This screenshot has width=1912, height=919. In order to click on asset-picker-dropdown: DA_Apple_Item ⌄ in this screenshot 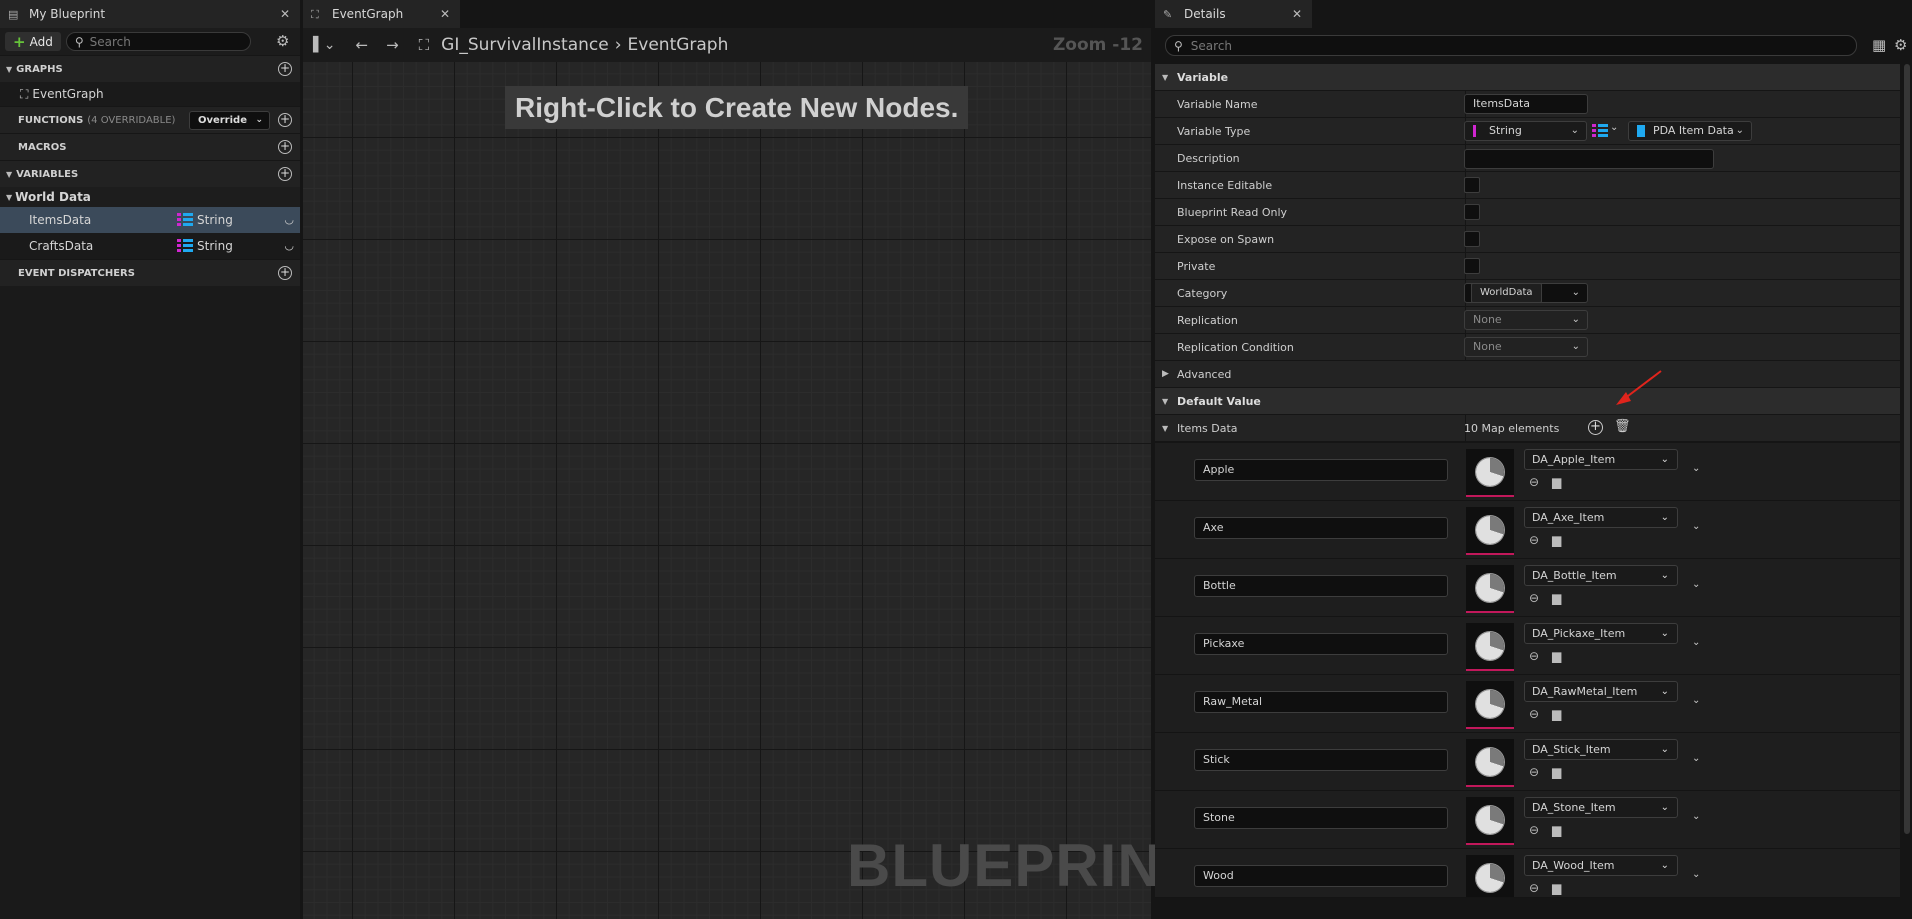, I will do `click(1601, 459)`.